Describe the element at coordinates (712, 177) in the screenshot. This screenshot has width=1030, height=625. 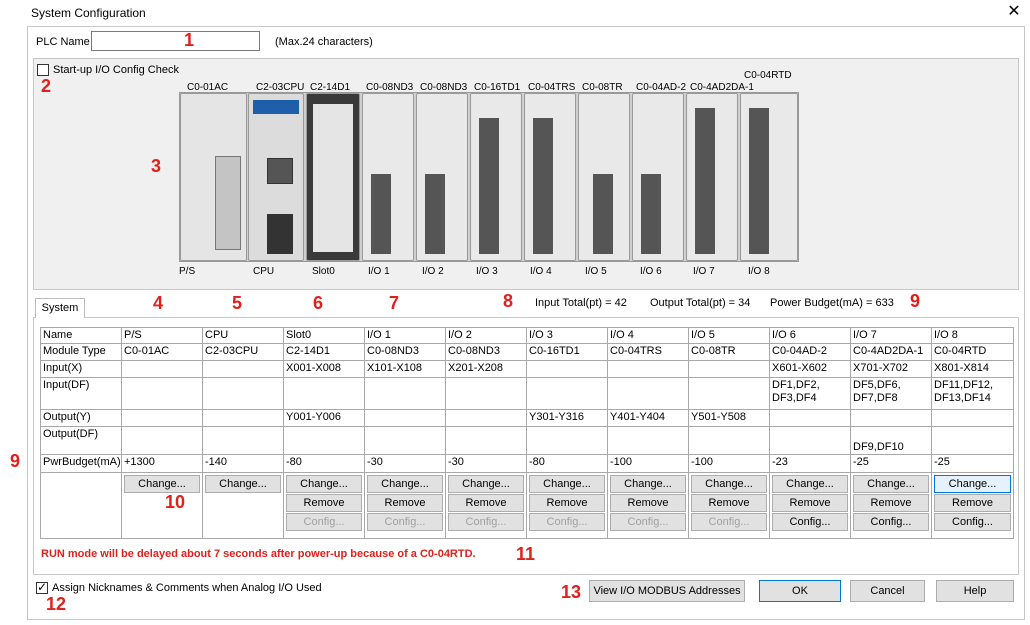
I see `module-io7` at that location.